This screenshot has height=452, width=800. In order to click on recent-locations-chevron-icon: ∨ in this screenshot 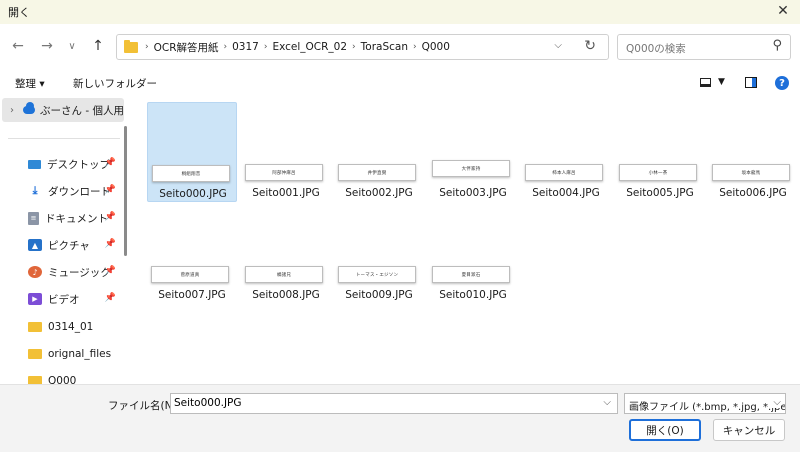, I will do `click(72, 46)`.